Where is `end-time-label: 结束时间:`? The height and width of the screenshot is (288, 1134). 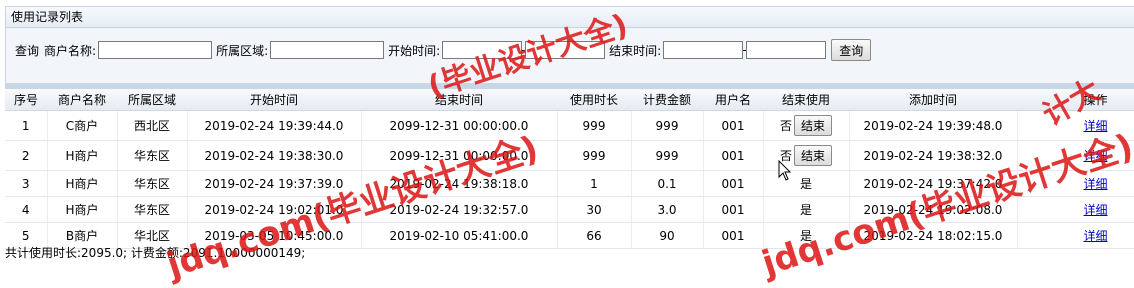
end-time-label: 结束时间: is located at coordinates (635, 50).